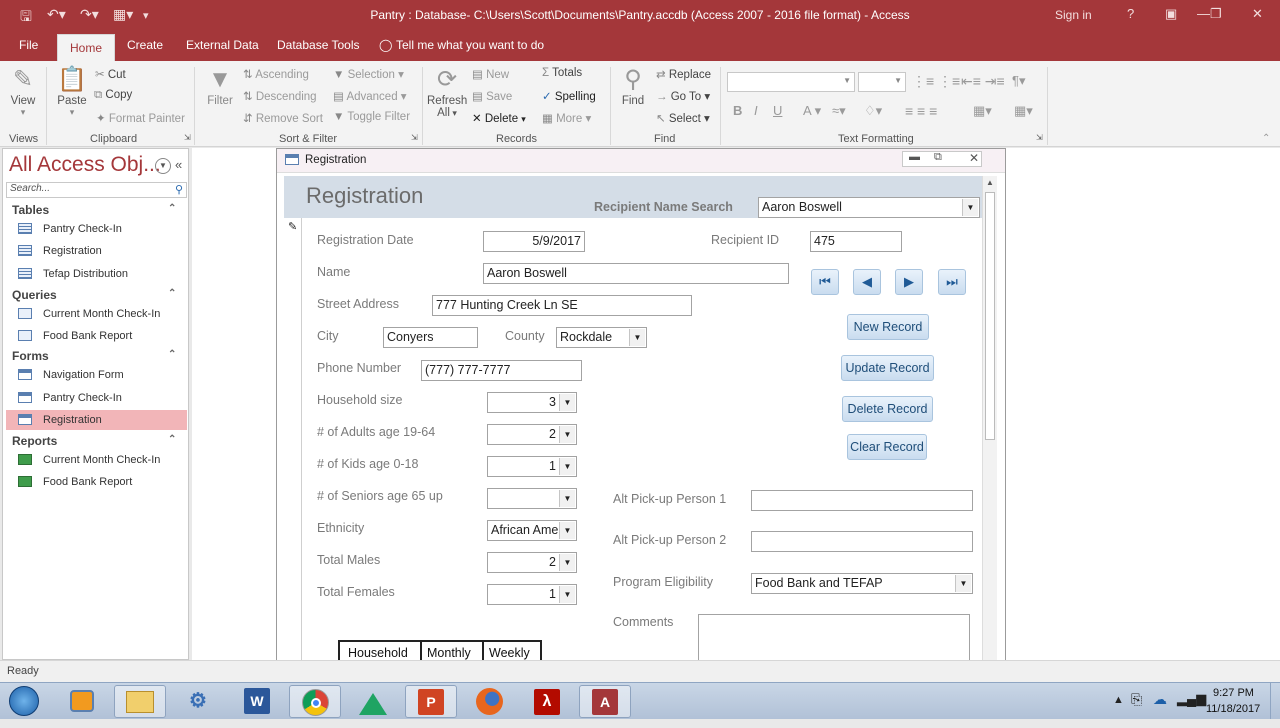  I want to click on goto-button: → Go To ▾, so click(683, 96).